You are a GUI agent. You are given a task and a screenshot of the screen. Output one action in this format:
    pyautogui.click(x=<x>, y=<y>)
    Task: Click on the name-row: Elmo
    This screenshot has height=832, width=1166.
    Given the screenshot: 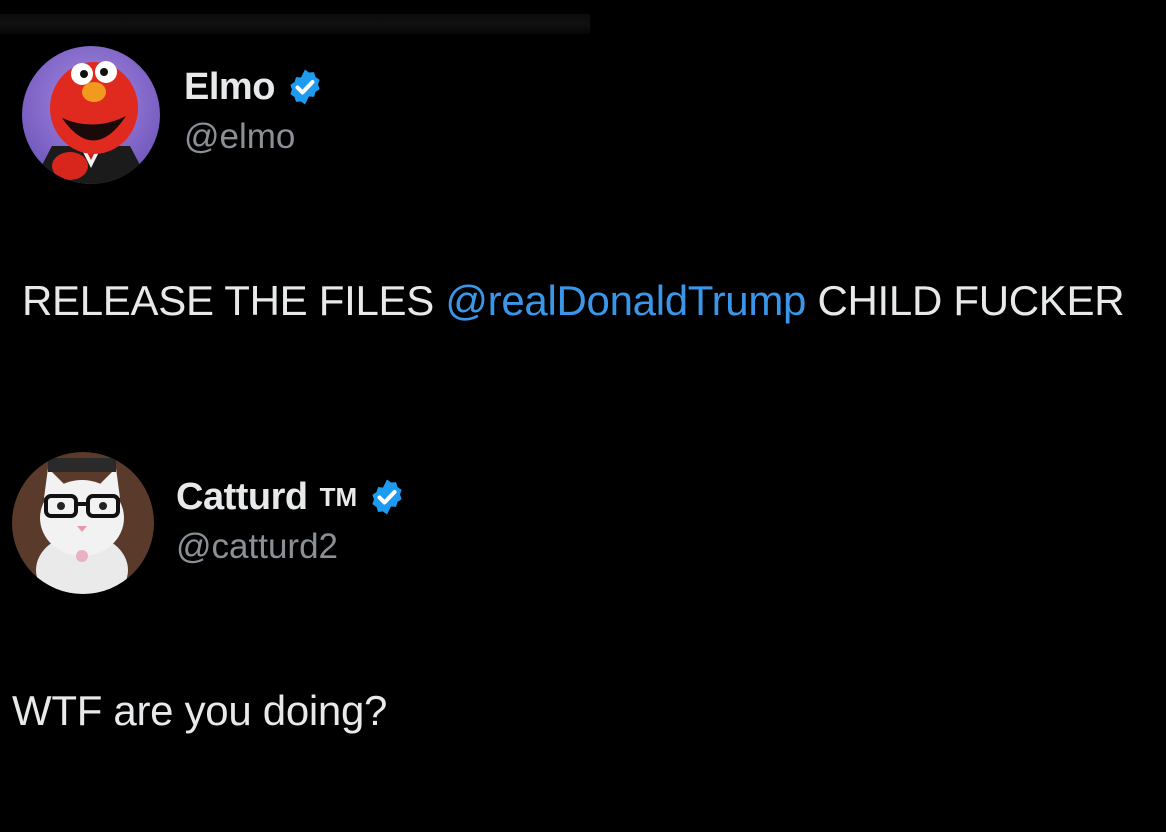 What is the action you would take?
    pyautogui.click(x=254, y=87)
    